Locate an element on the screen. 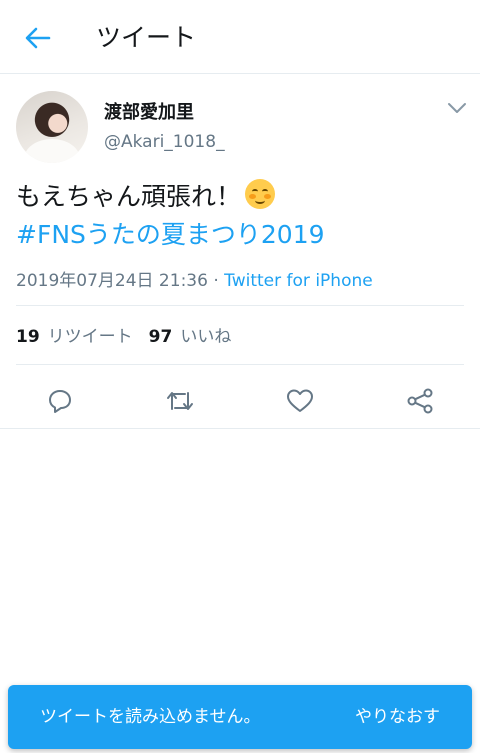 The image size is (480, 753). share-icon is located at coordinates (420, 401).